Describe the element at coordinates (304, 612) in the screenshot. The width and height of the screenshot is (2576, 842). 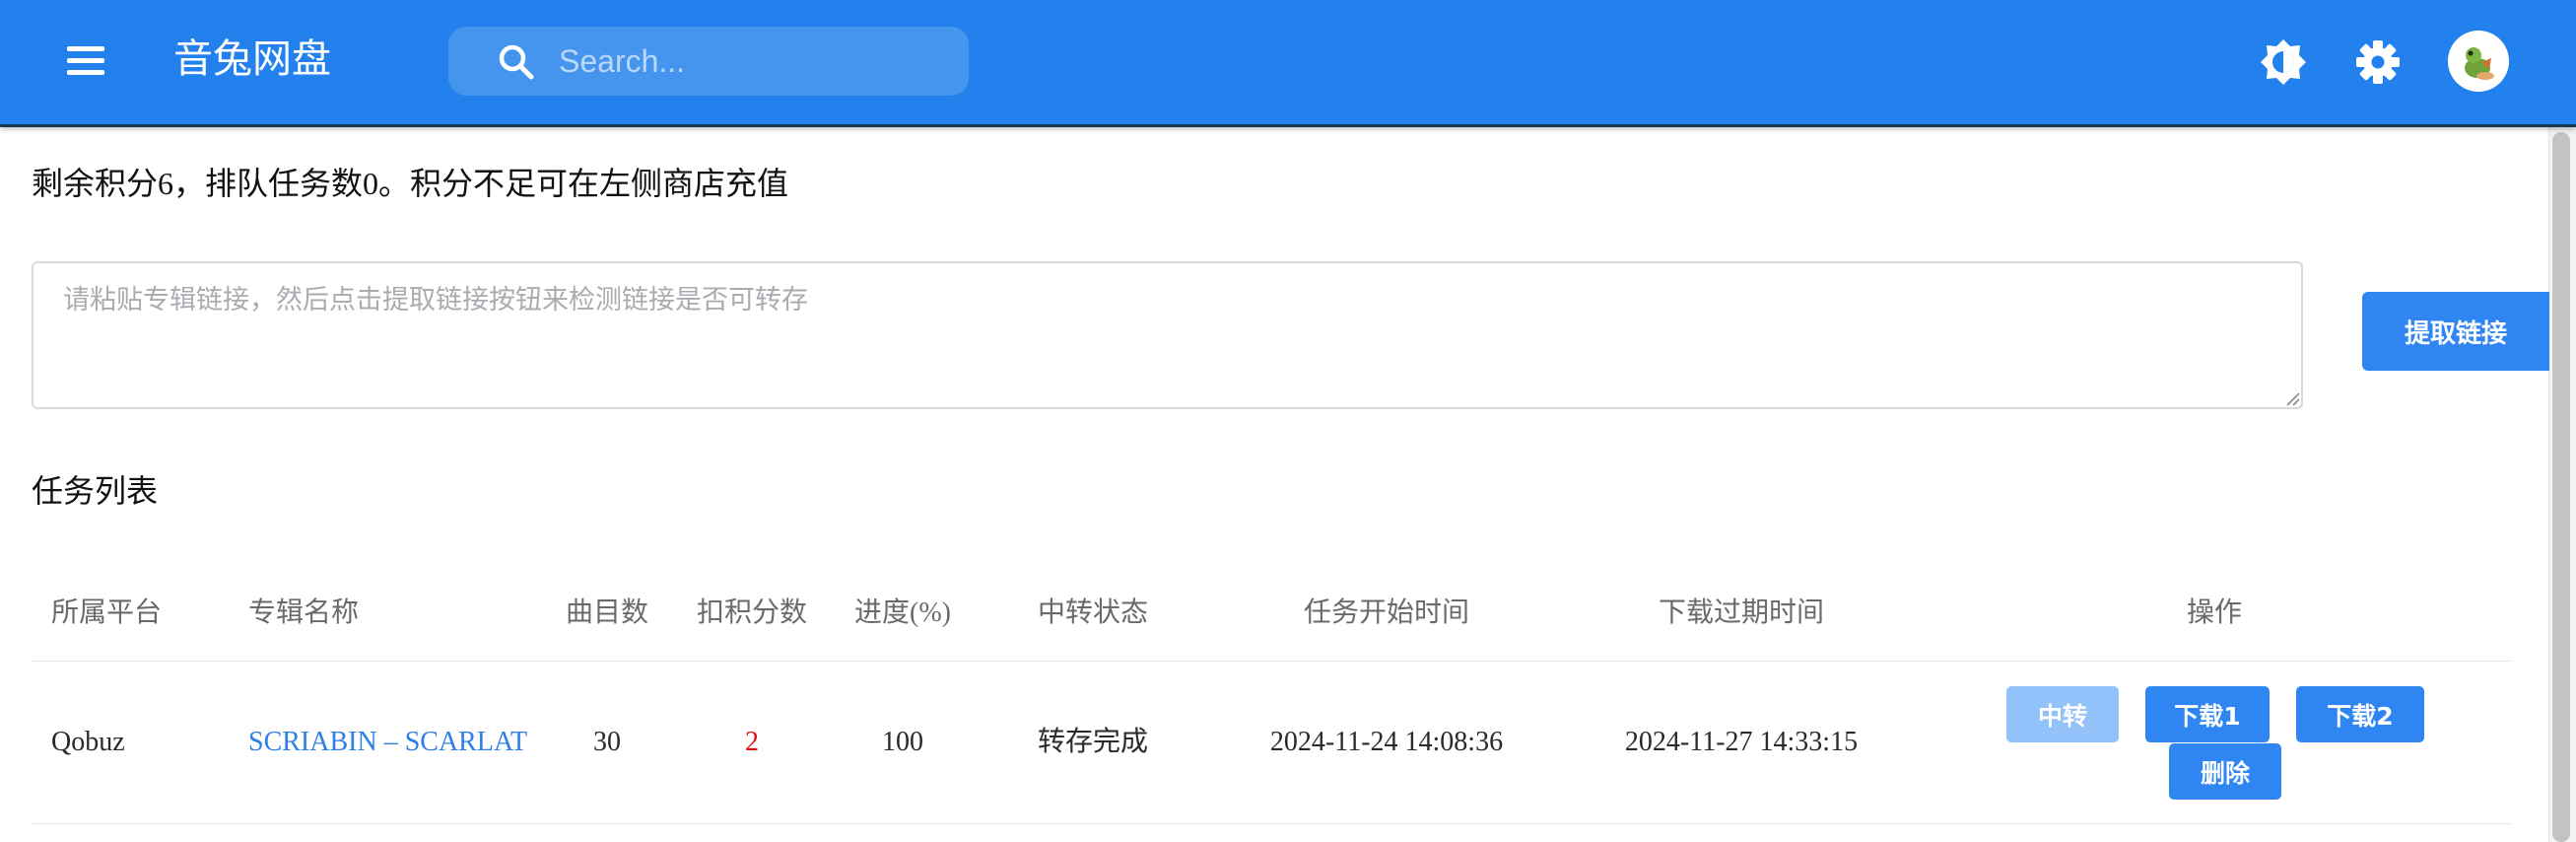
I see `column-header-album: 专辑名称` at that location.